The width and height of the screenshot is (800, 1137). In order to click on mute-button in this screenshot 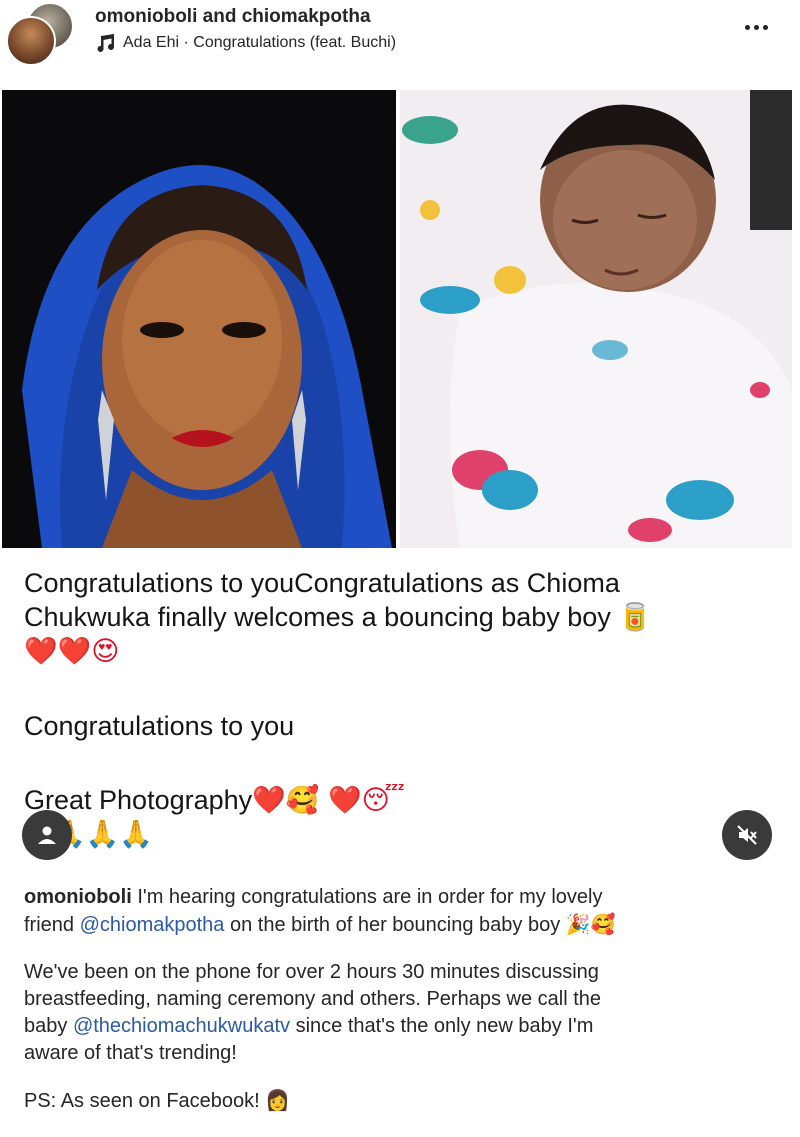, I will do `click(747, 835)`.